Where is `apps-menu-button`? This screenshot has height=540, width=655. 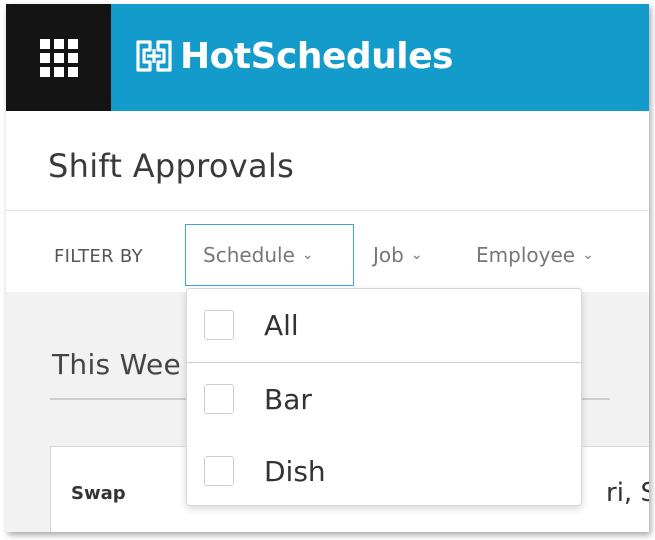
apps-menu-button is located at coordinates (58, 57).